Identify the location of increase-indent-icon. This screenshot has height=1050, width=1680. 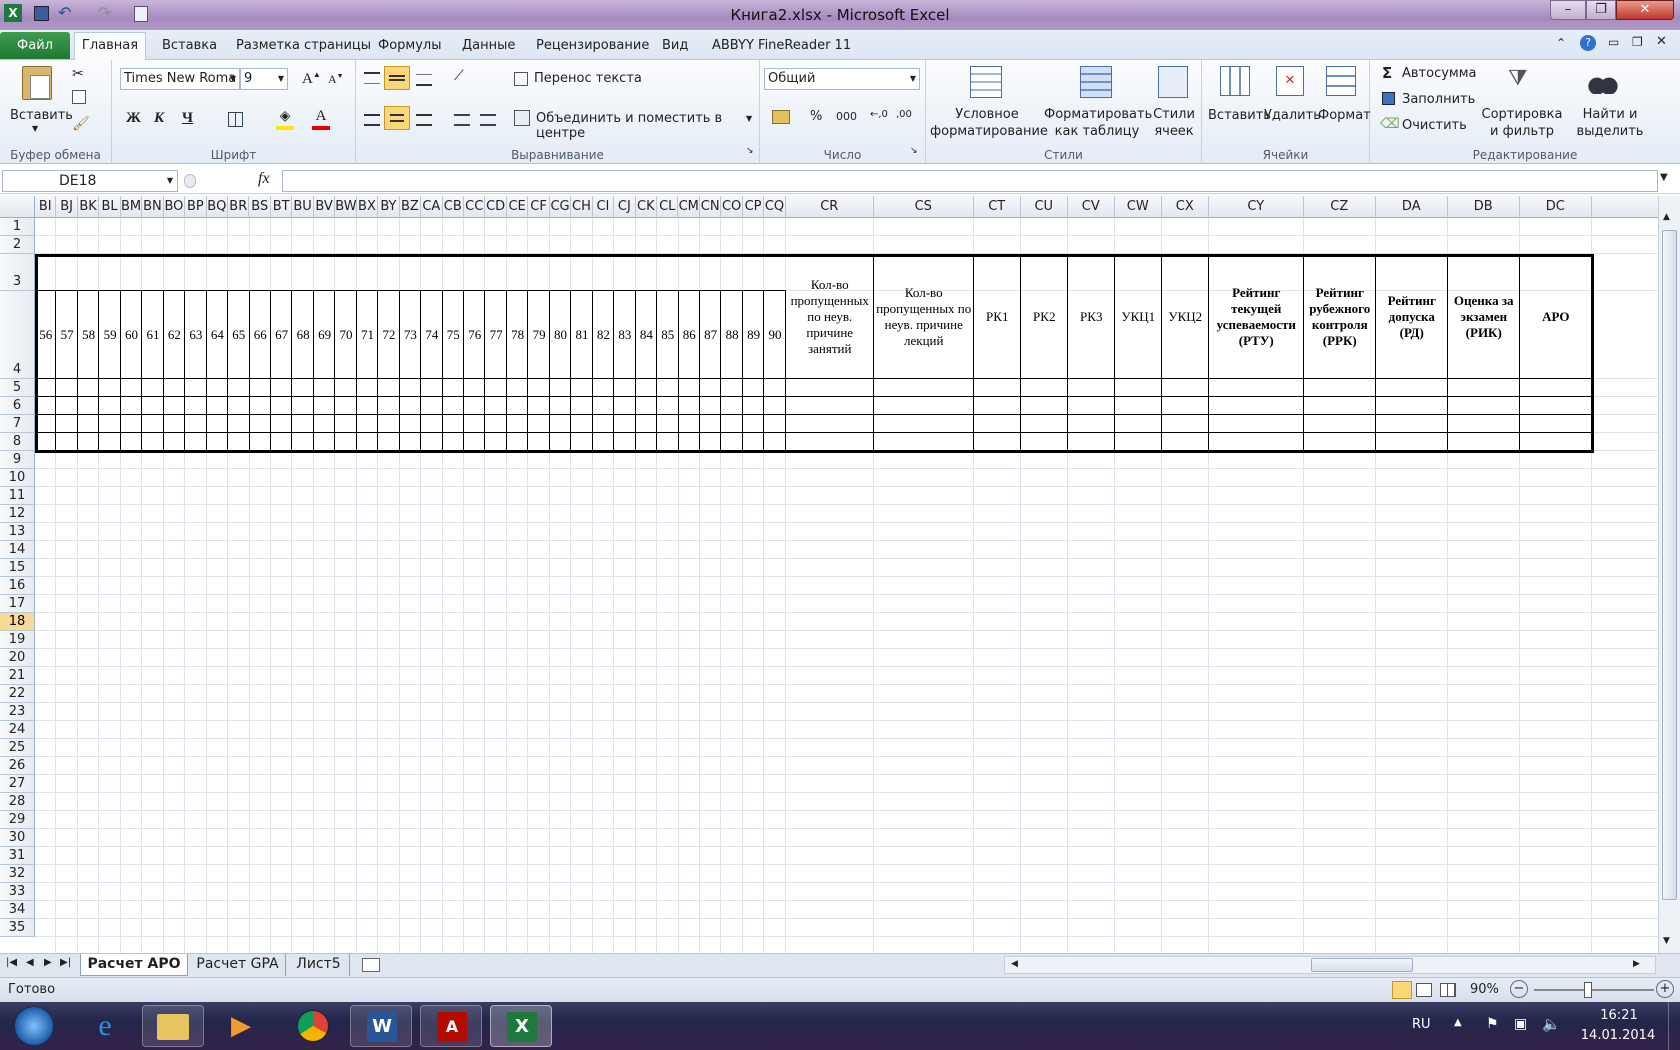
(488, 120).